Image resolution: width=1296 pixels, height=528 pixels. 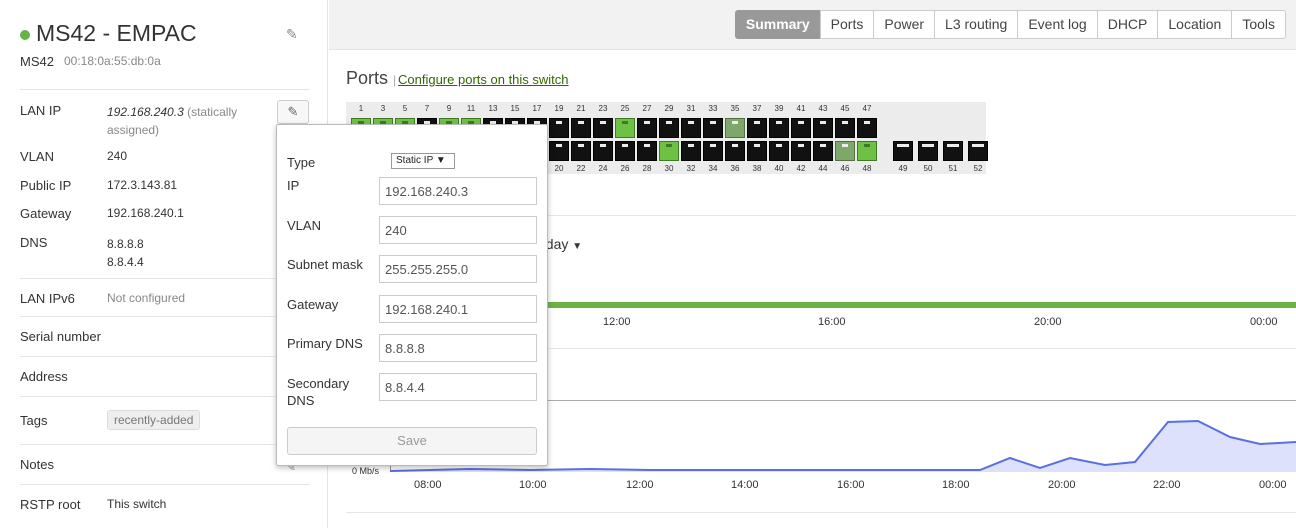 What do you see at coordinates (423, 161) in the screenshot?
I see `type-select: Static IP ▼` at bounding box center [423, 161].